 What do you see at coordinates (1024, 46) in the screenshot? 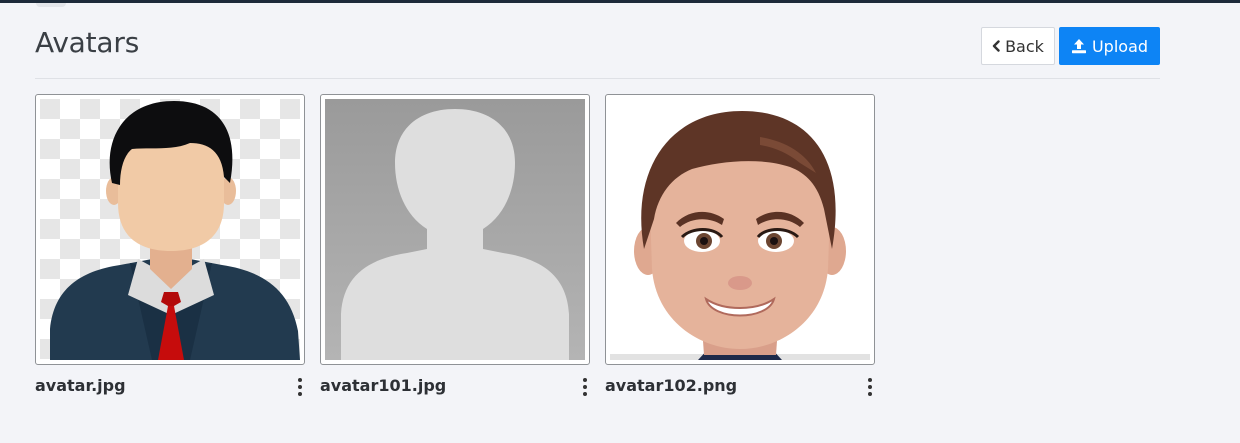
I see `back-button-label: Back` at bounding box center [1024, 46].